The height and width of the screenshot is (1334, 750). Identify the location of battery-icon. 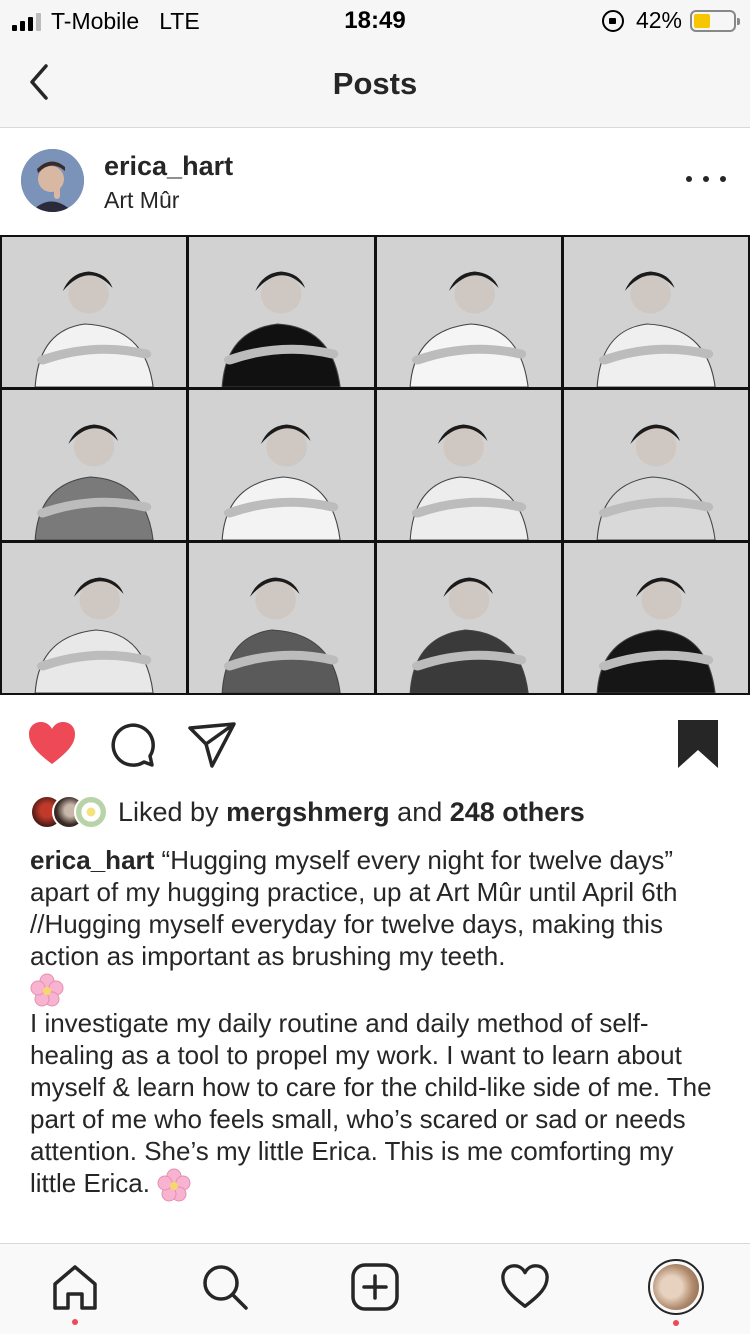
(715, 20).